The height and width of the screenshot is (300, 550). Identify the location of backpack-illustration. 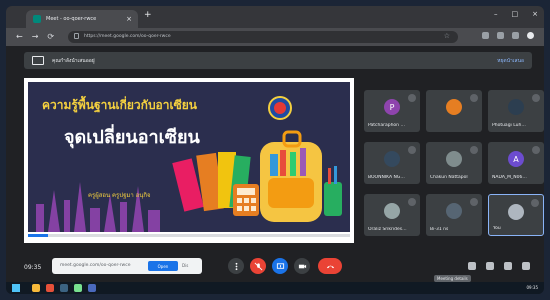
(291, 176).